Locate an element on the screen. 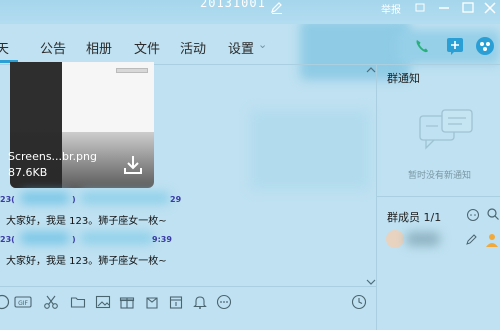  notice-divider is located at coordinates (438, 196).